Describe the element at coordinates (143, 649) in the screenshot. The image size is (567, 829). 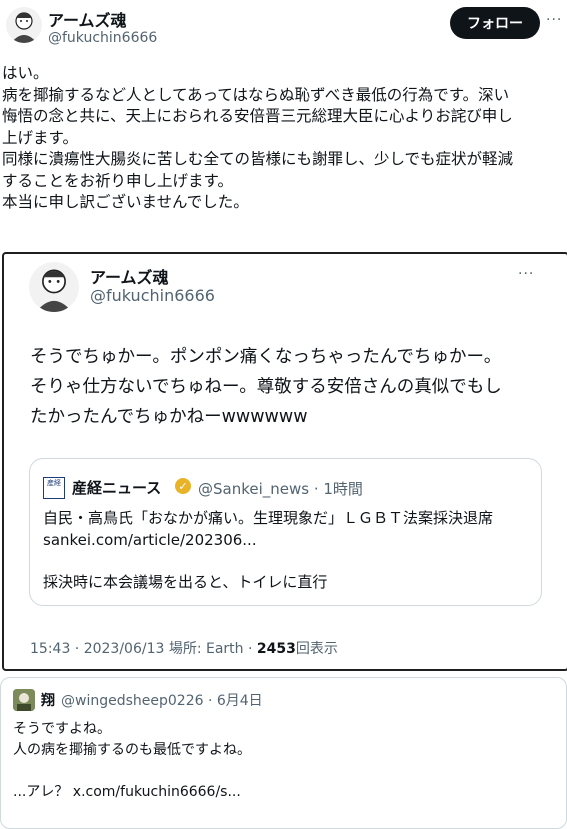
I see `embedded-meta-text: 15:43 · 2023/06/13 場所: Earth ·` at that location.